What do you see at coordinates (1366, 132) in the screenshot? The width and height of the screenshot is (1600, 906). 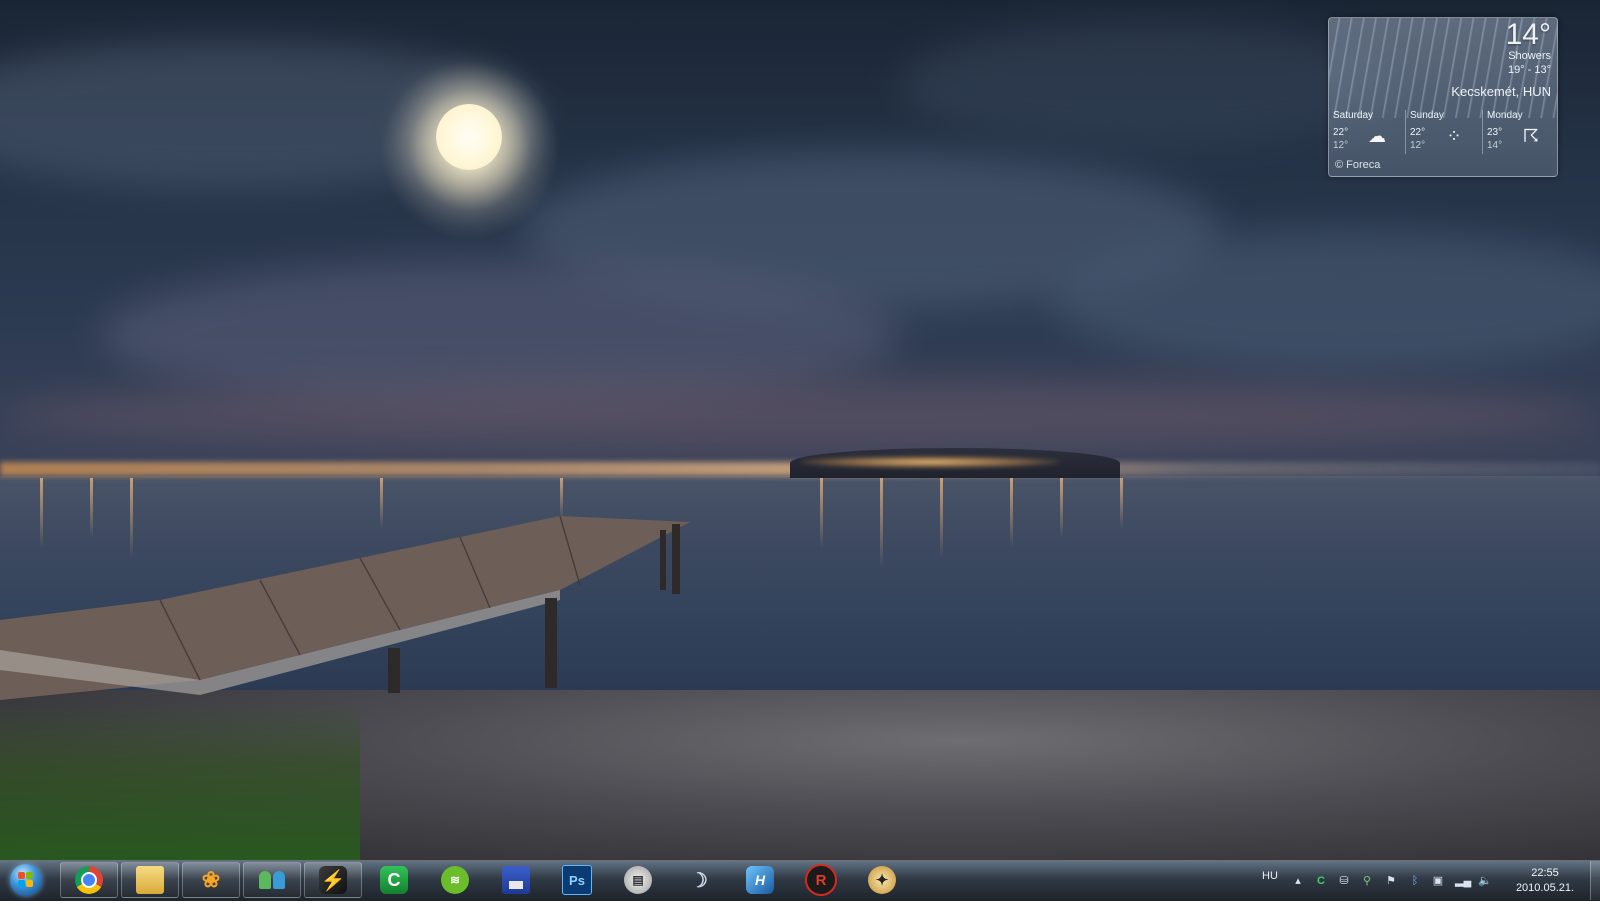 I see `forecast-day: Saturday 22° 12° ☁` at bounding box center [1366, 132].